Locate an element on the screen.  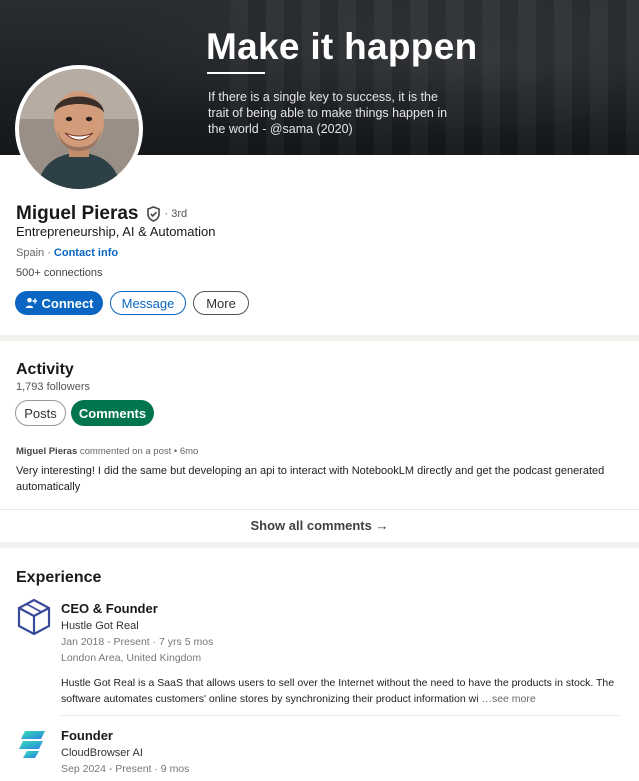
banner-rule is located at coordinates (236, 73).